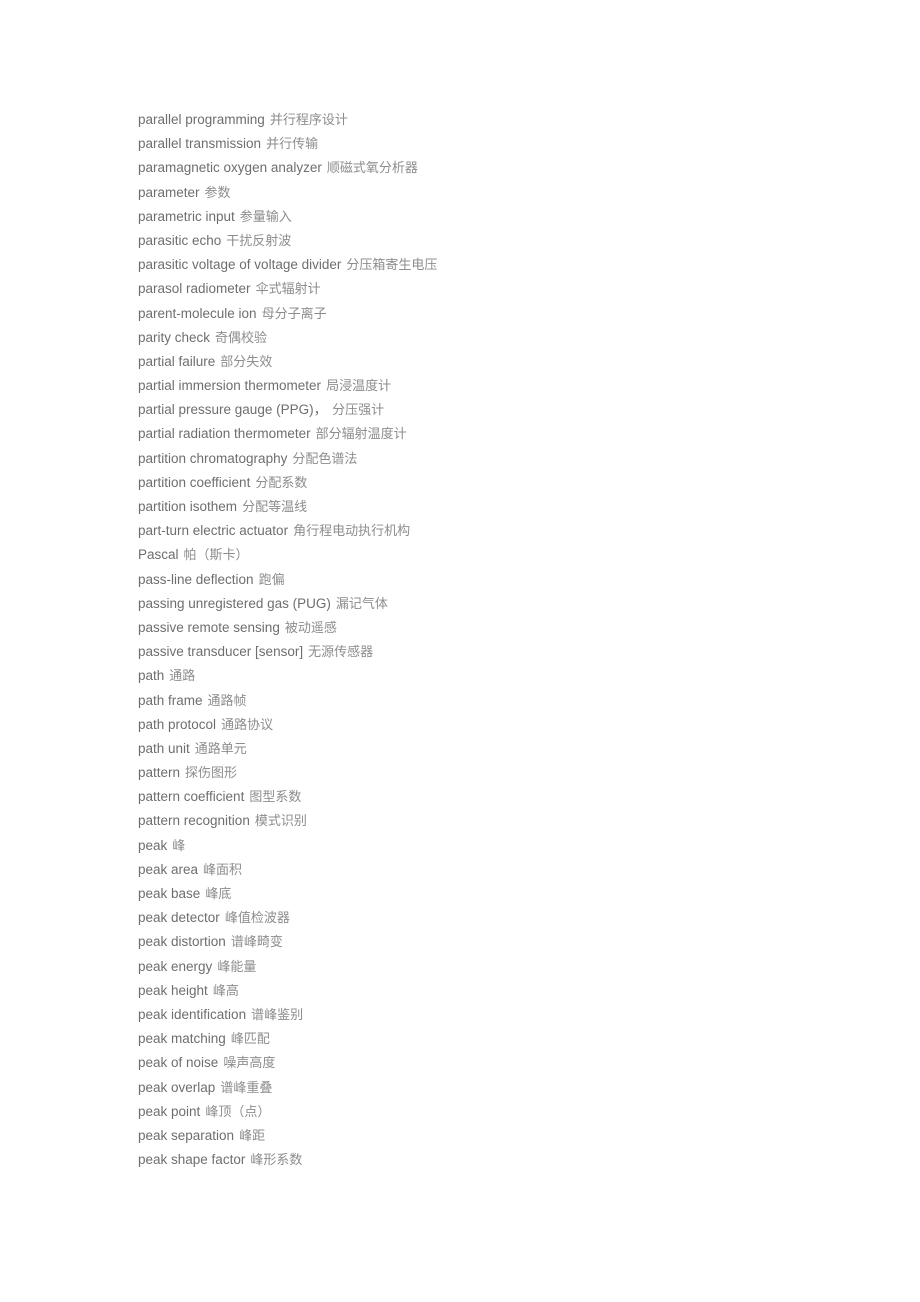 Image resolution: width=920 pixels, height=1302 pixels. I want to click on entry-gloss: 分配系数, so click(281, 483).